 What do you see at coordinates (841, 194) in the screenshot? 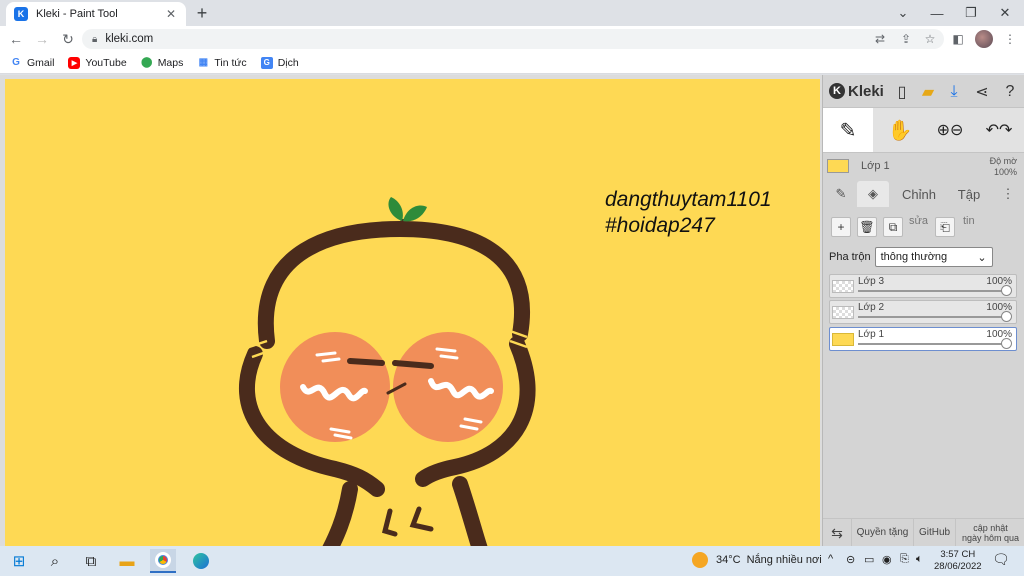
I see `tab-brush-icon: ✎` at bounding box center [841, 194].